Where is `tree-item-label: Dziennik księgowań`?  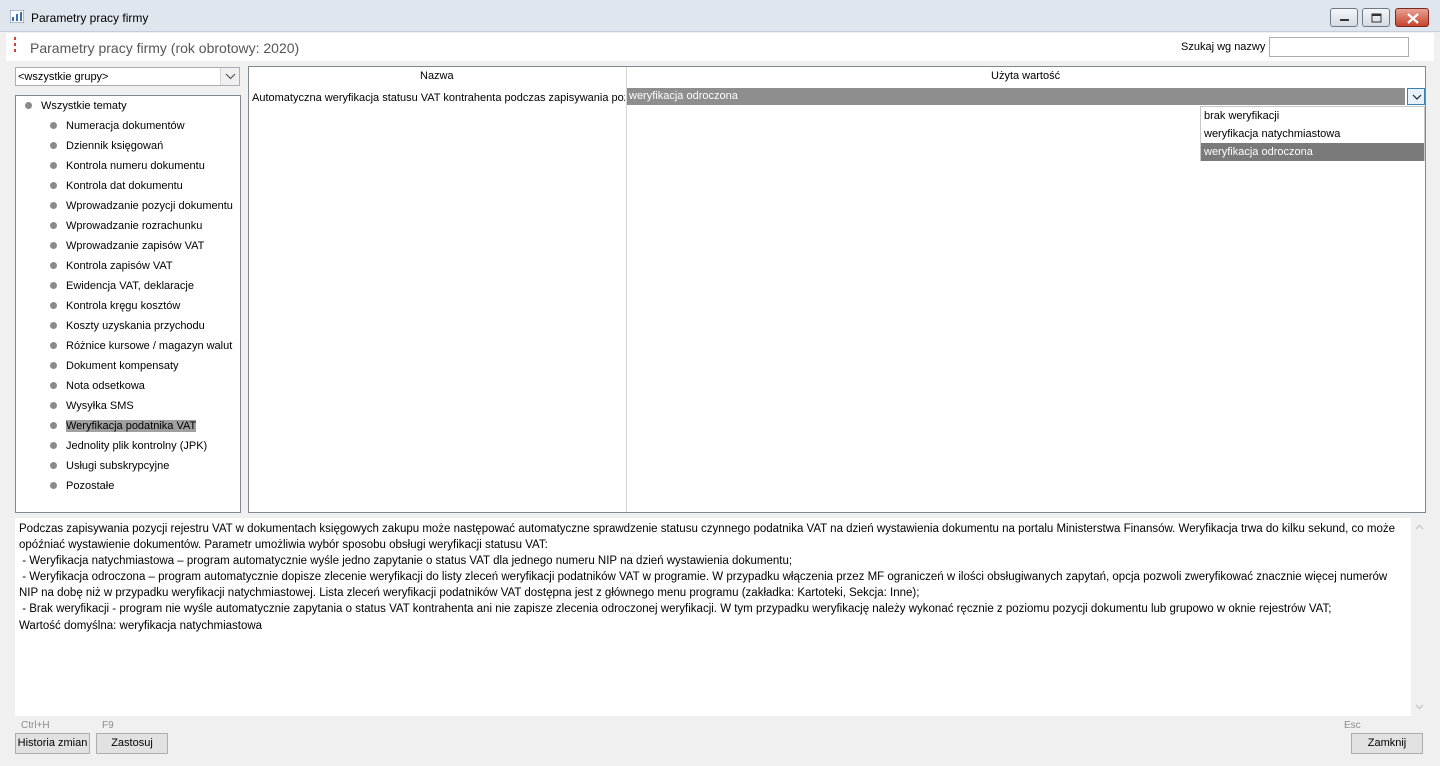 tree-item-label: Dziennik księgowań is located at coordinates (115, 146).